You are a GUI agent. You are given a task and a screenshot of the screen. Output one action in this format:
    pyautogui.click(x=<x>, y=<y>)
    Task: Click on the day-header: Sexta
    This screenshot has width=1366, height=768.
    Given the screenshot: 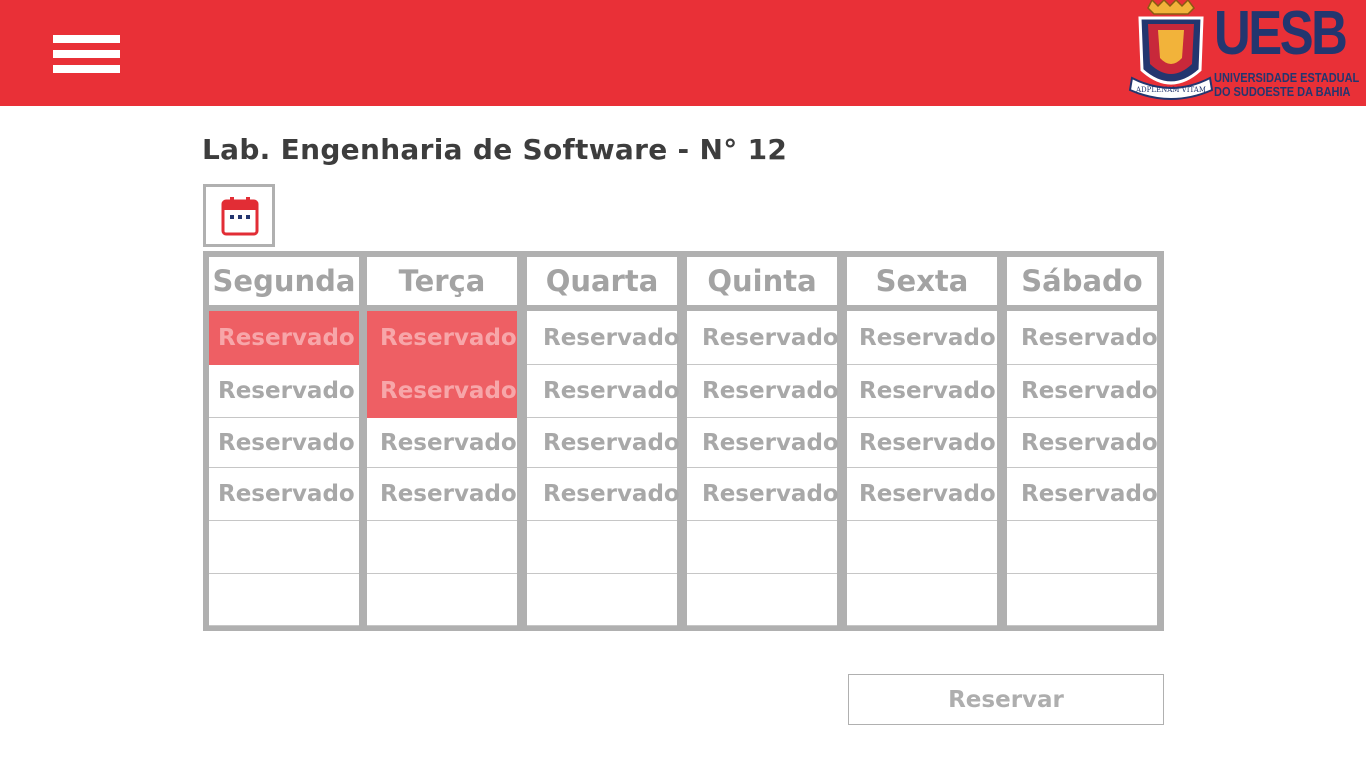 What is the action you would take?
    pyautogui.click(x=922, y=281)
    